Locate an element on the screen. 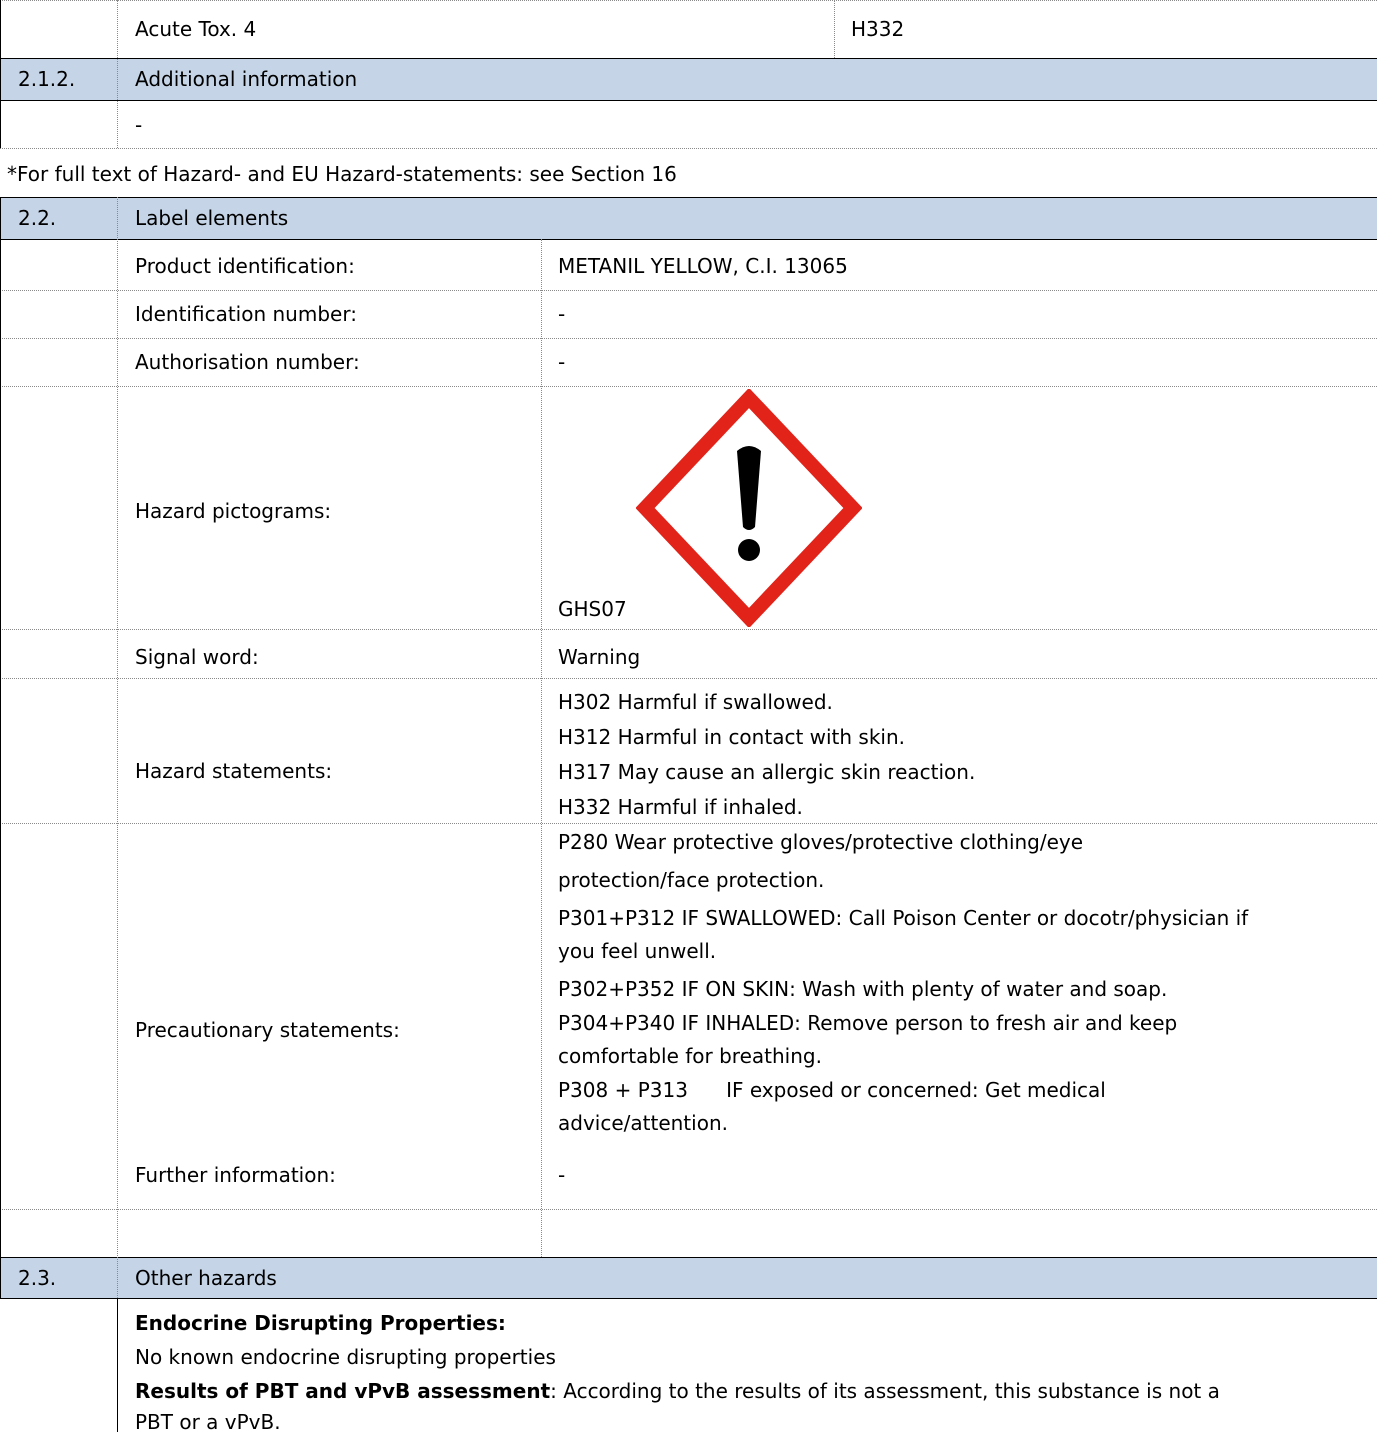 This screenshot has height=1434, width=1377. classification-label: Acute Tox. 4 is located at coordinates (196, 29).